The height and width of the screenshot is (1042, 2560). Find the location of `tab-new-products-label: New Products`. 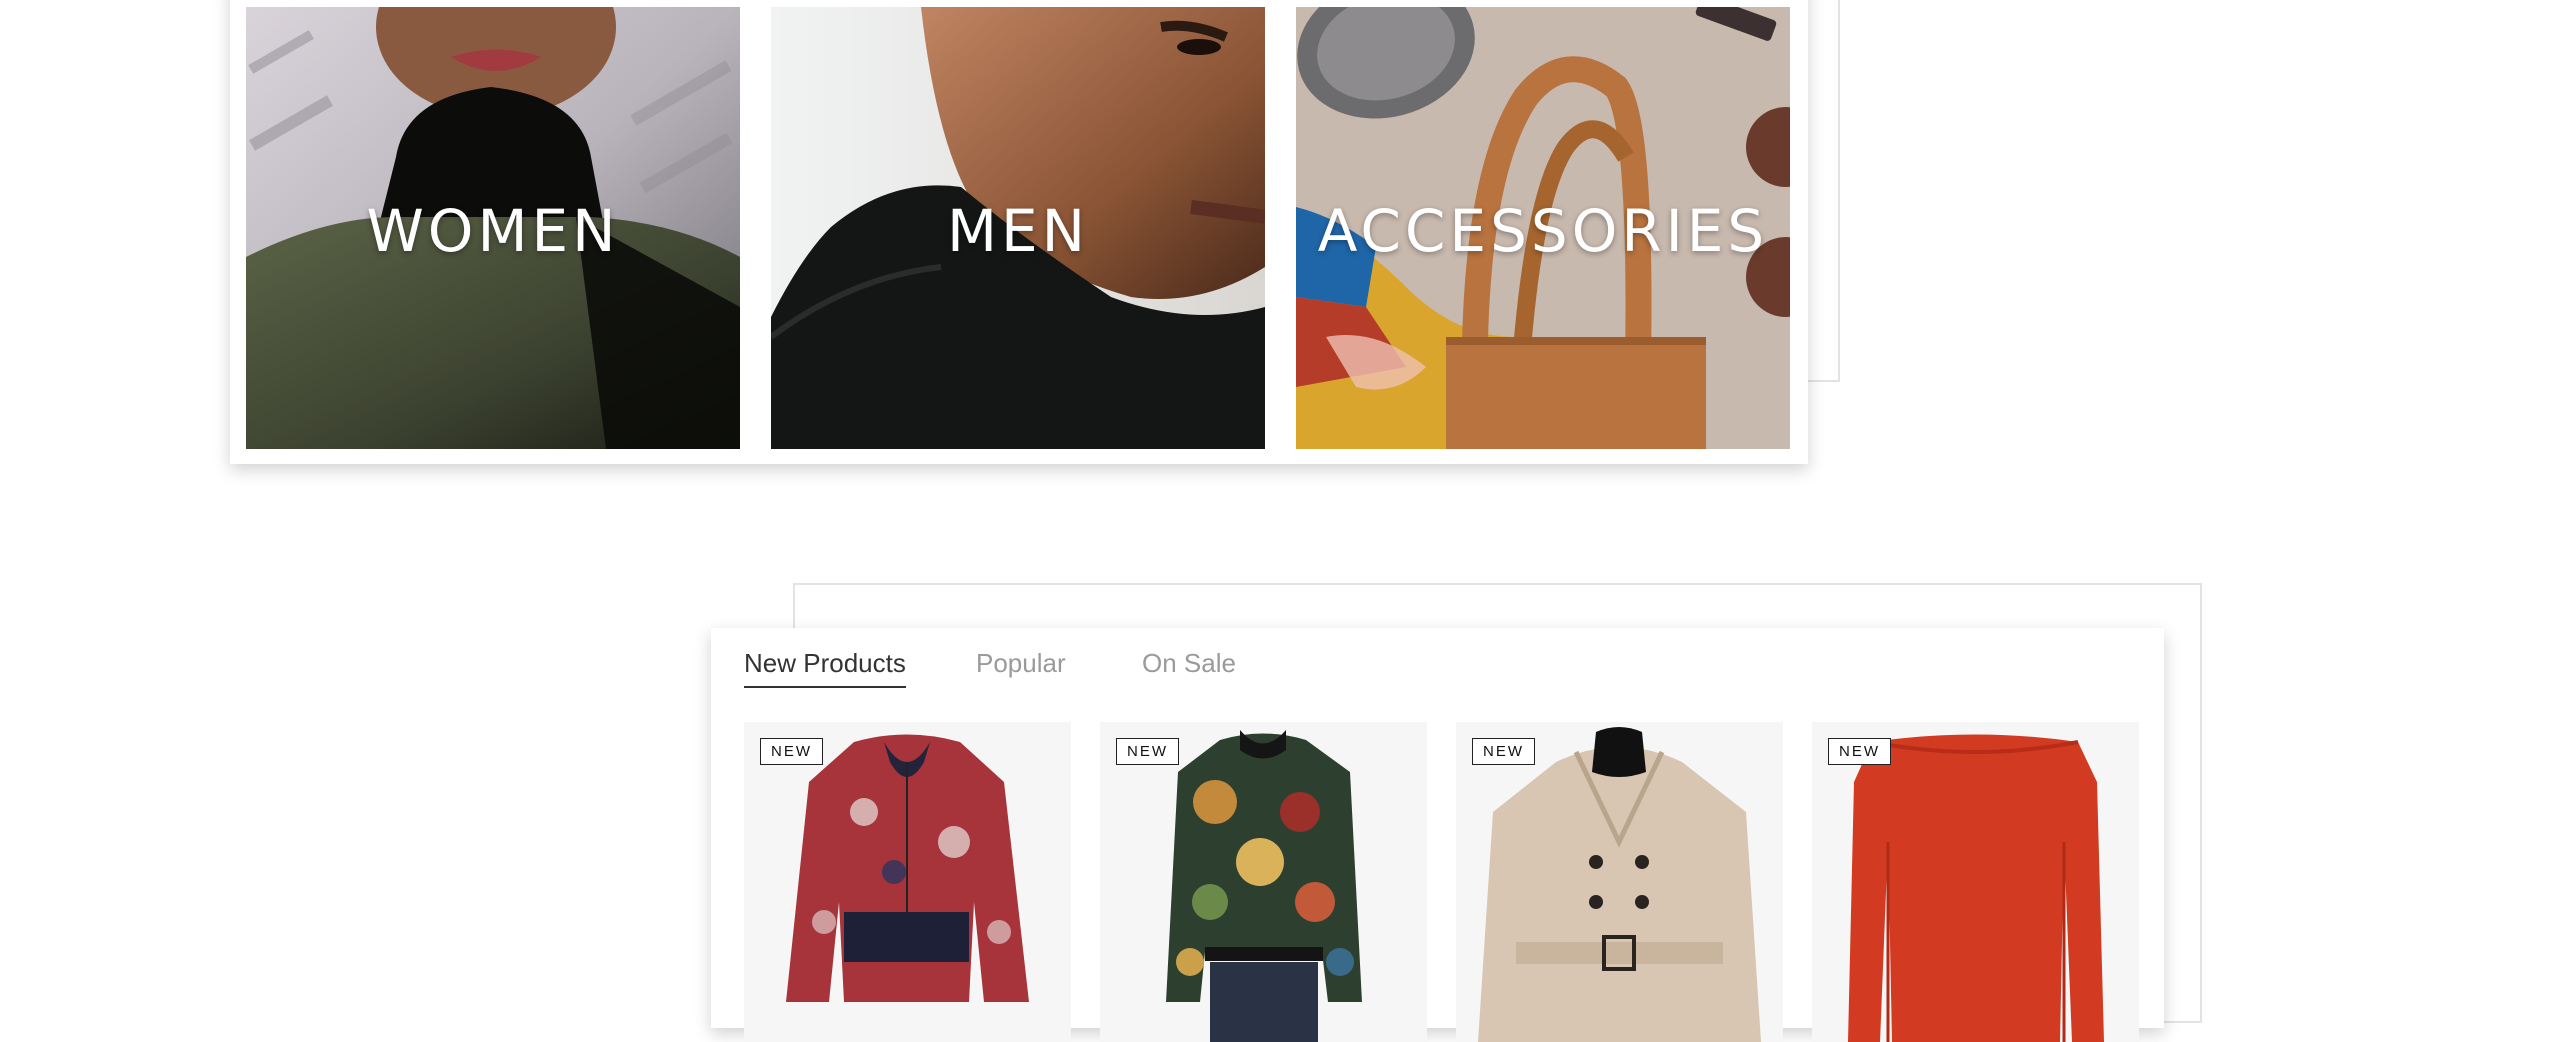

tab-new-products-label: New Products is located at coordinates (825, 663).